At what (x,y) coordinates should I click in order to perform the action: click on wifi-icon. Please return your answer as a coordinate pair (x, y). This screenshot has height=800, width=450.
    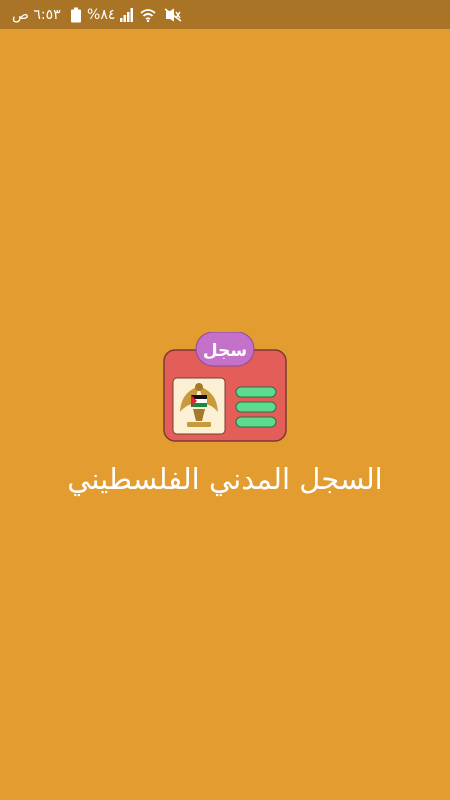
    Looking at the image, I should click on (148, 14).